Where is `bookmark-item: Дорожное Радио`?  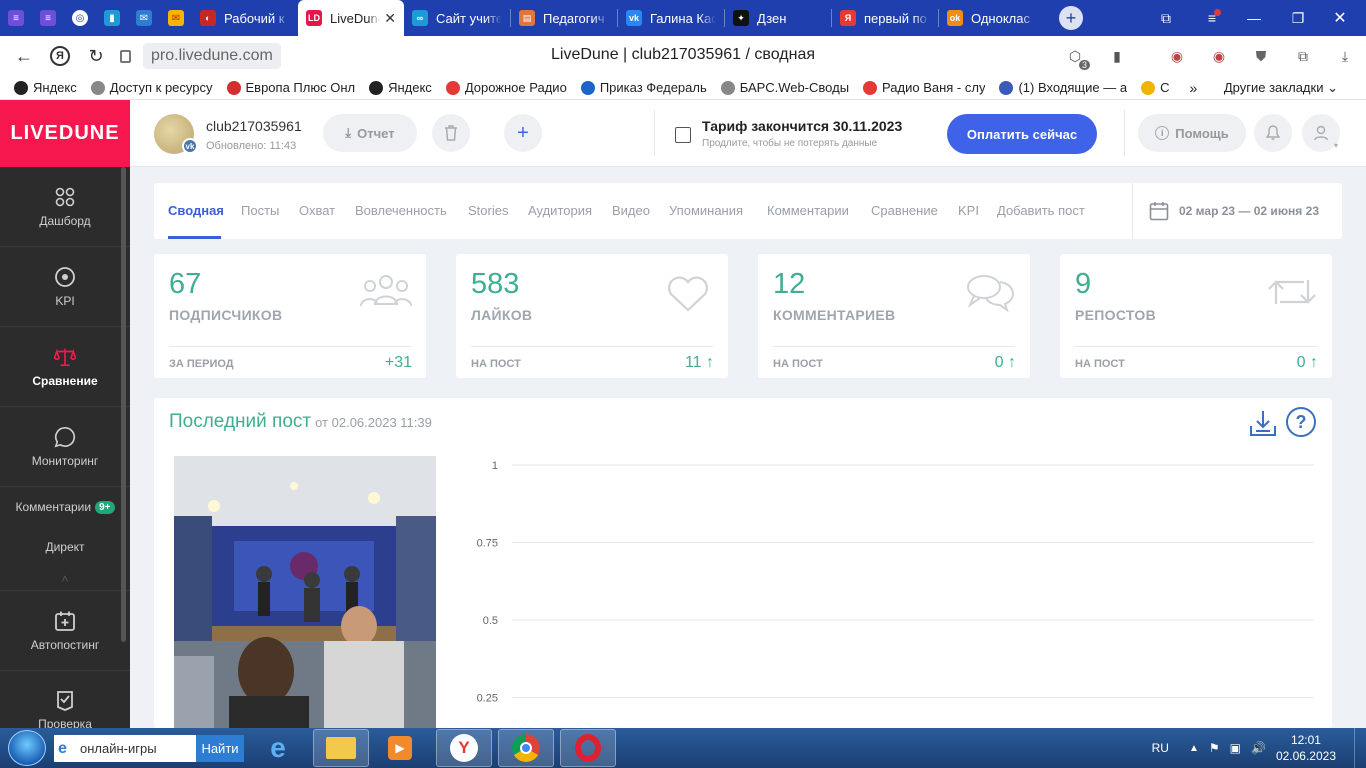 bookmark-item: Дорожное Радио is located at coordinates (506, 87).